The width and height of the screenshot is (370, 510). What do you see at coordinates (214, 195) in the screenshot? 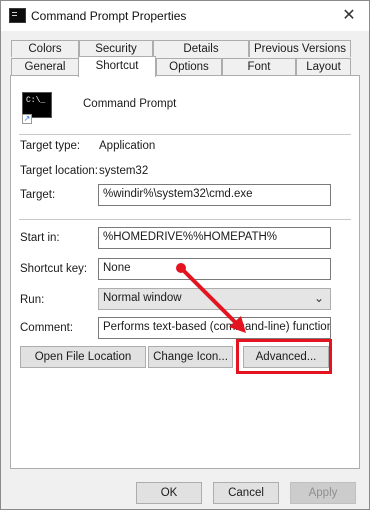
I see `target-input: %windir%\system32\cmd.exe` at bounding box center [214, 195].